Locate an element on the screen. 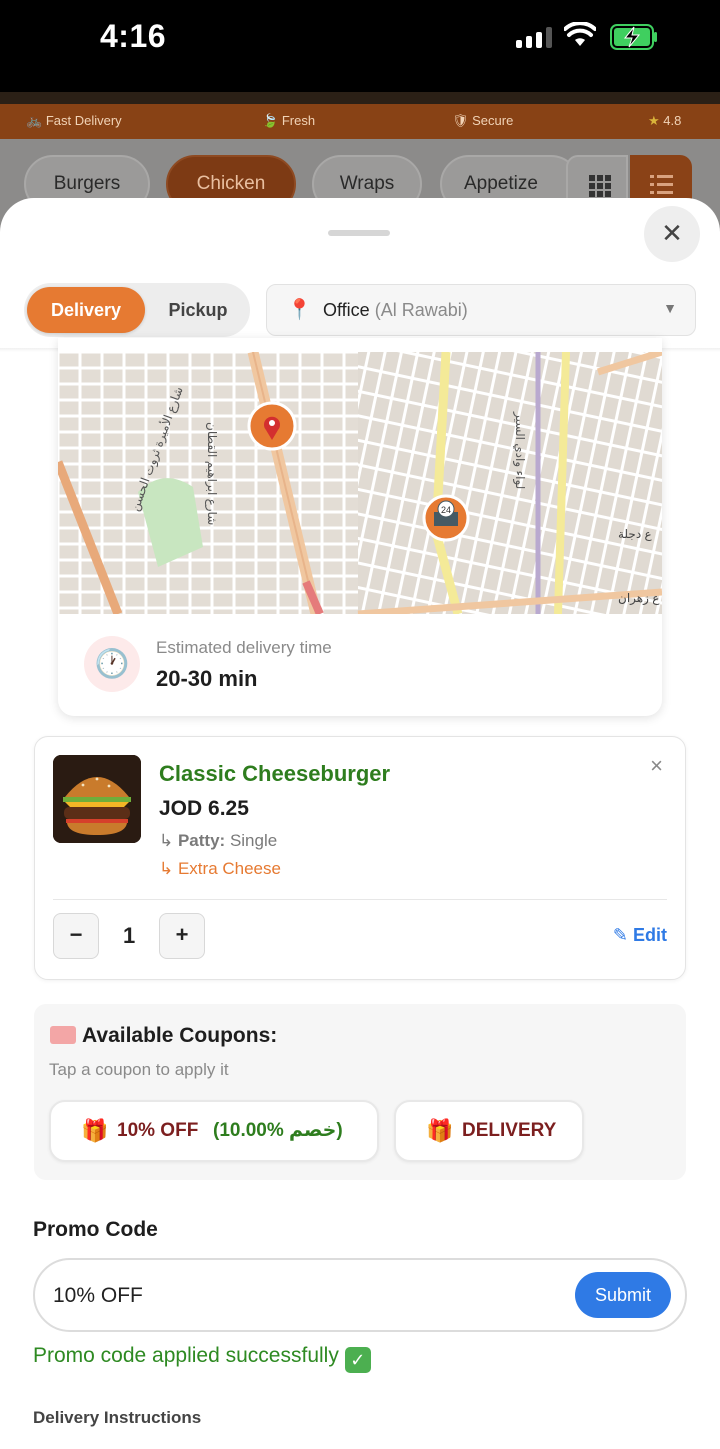 This screenshot has height=1449, width=720. check-icon: ✓ is located at coordinates (357, 1360).